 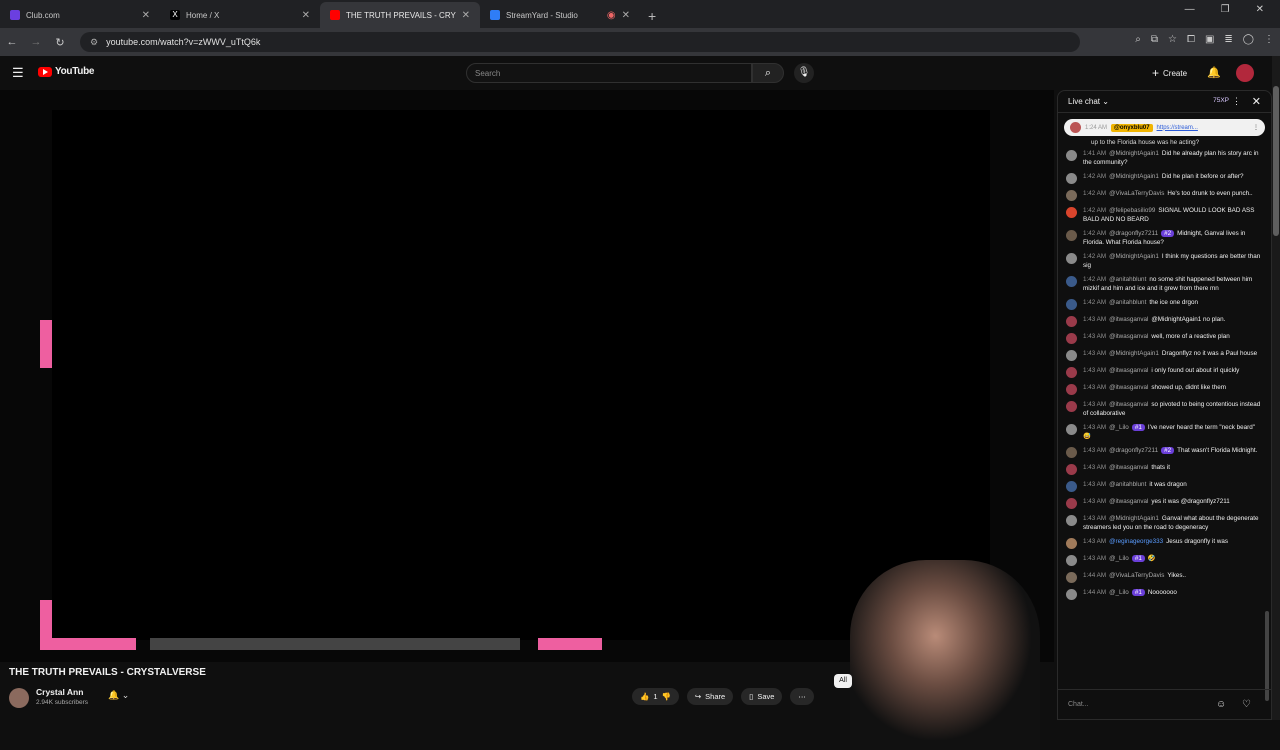 I want to click on channel-name: Crystal Ann, so click(x=59, y=692).